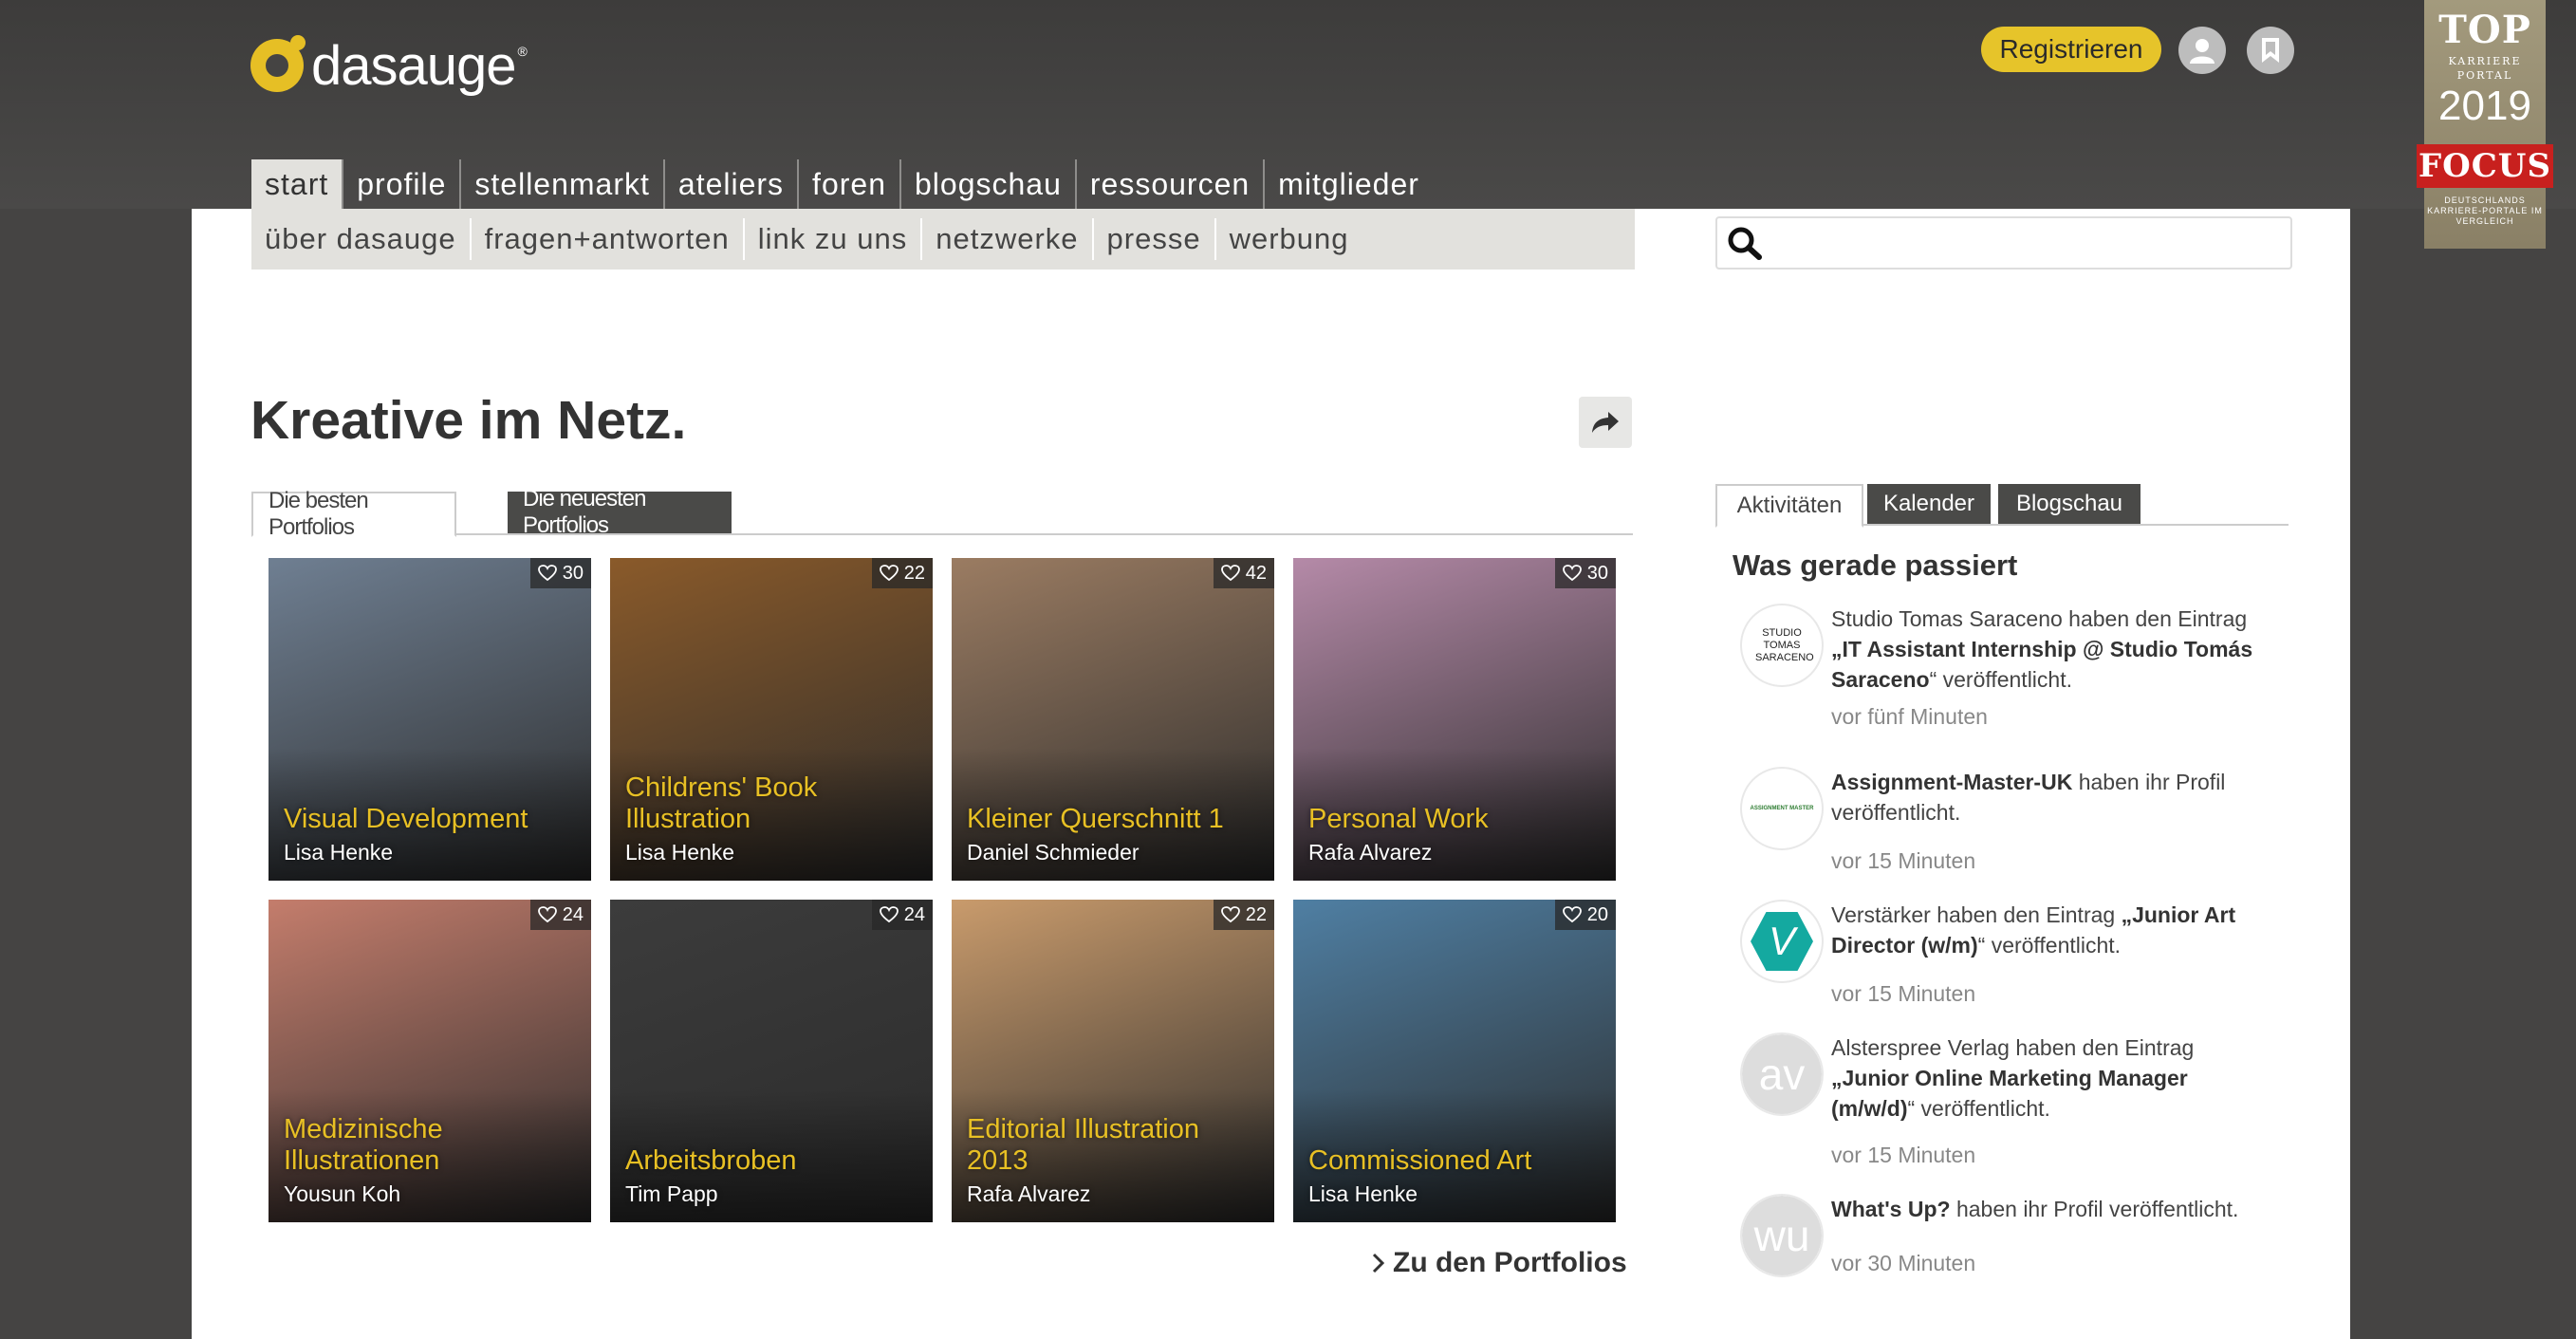  I want to click on subnav-ueber-dasauge: über dasauge, so click(360, 239).